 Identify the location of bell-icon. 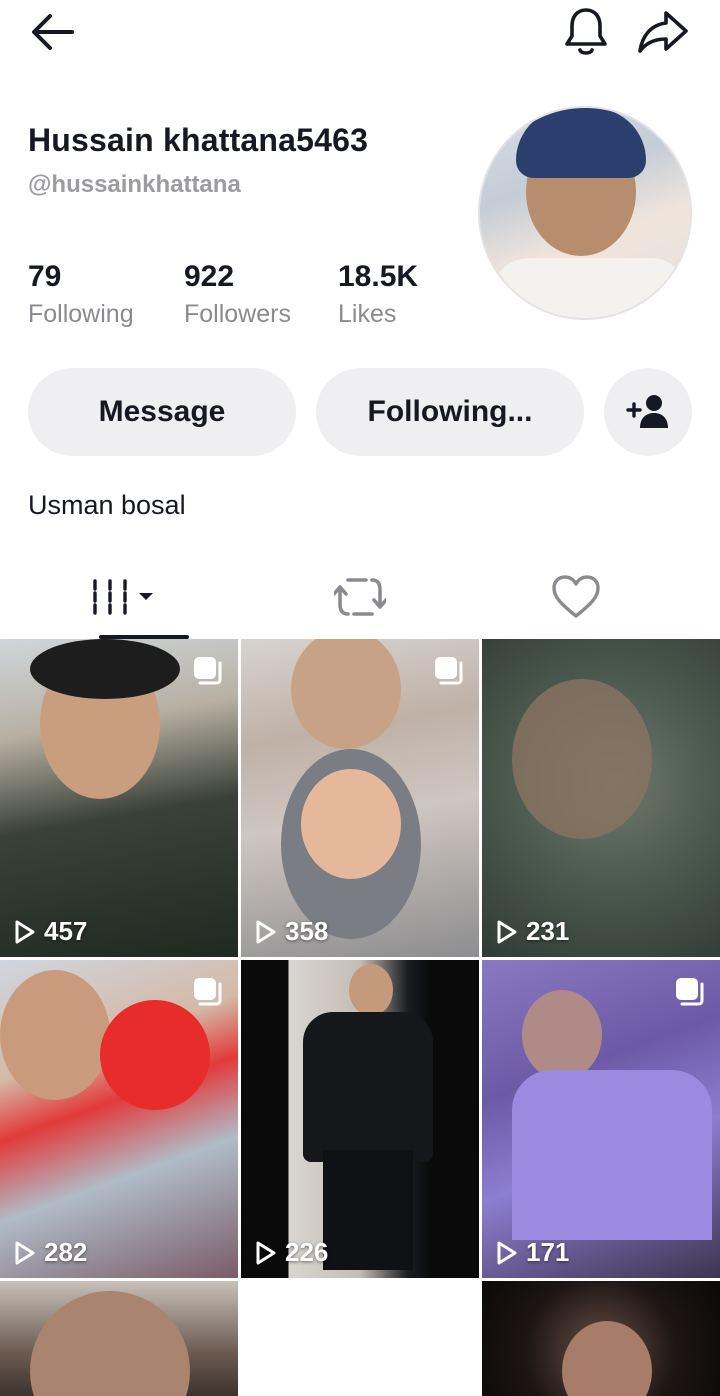
(586, 31).